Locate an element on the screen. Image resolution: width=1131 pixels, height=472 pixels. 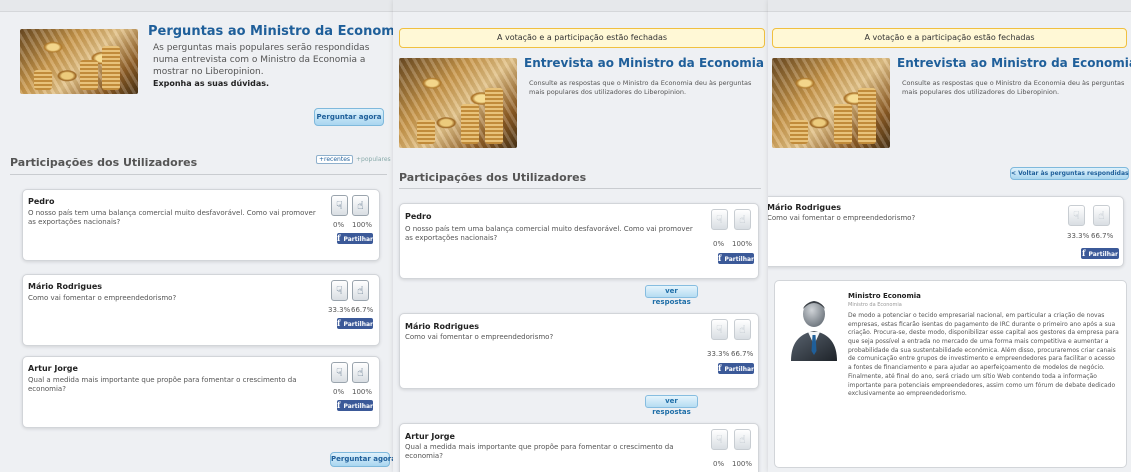
answer-author-role: Ministro da Economia is located at coordinates (875, 305).